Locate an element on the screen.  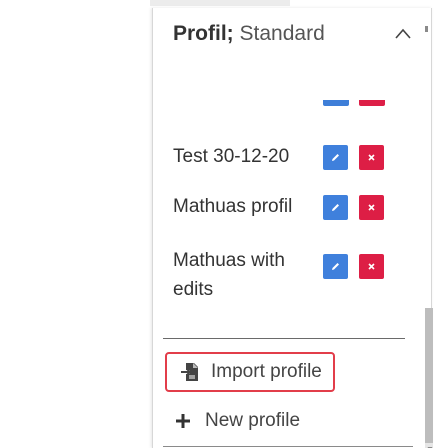
panel-scrollbar-thumb is located at coordinates (429, 375).